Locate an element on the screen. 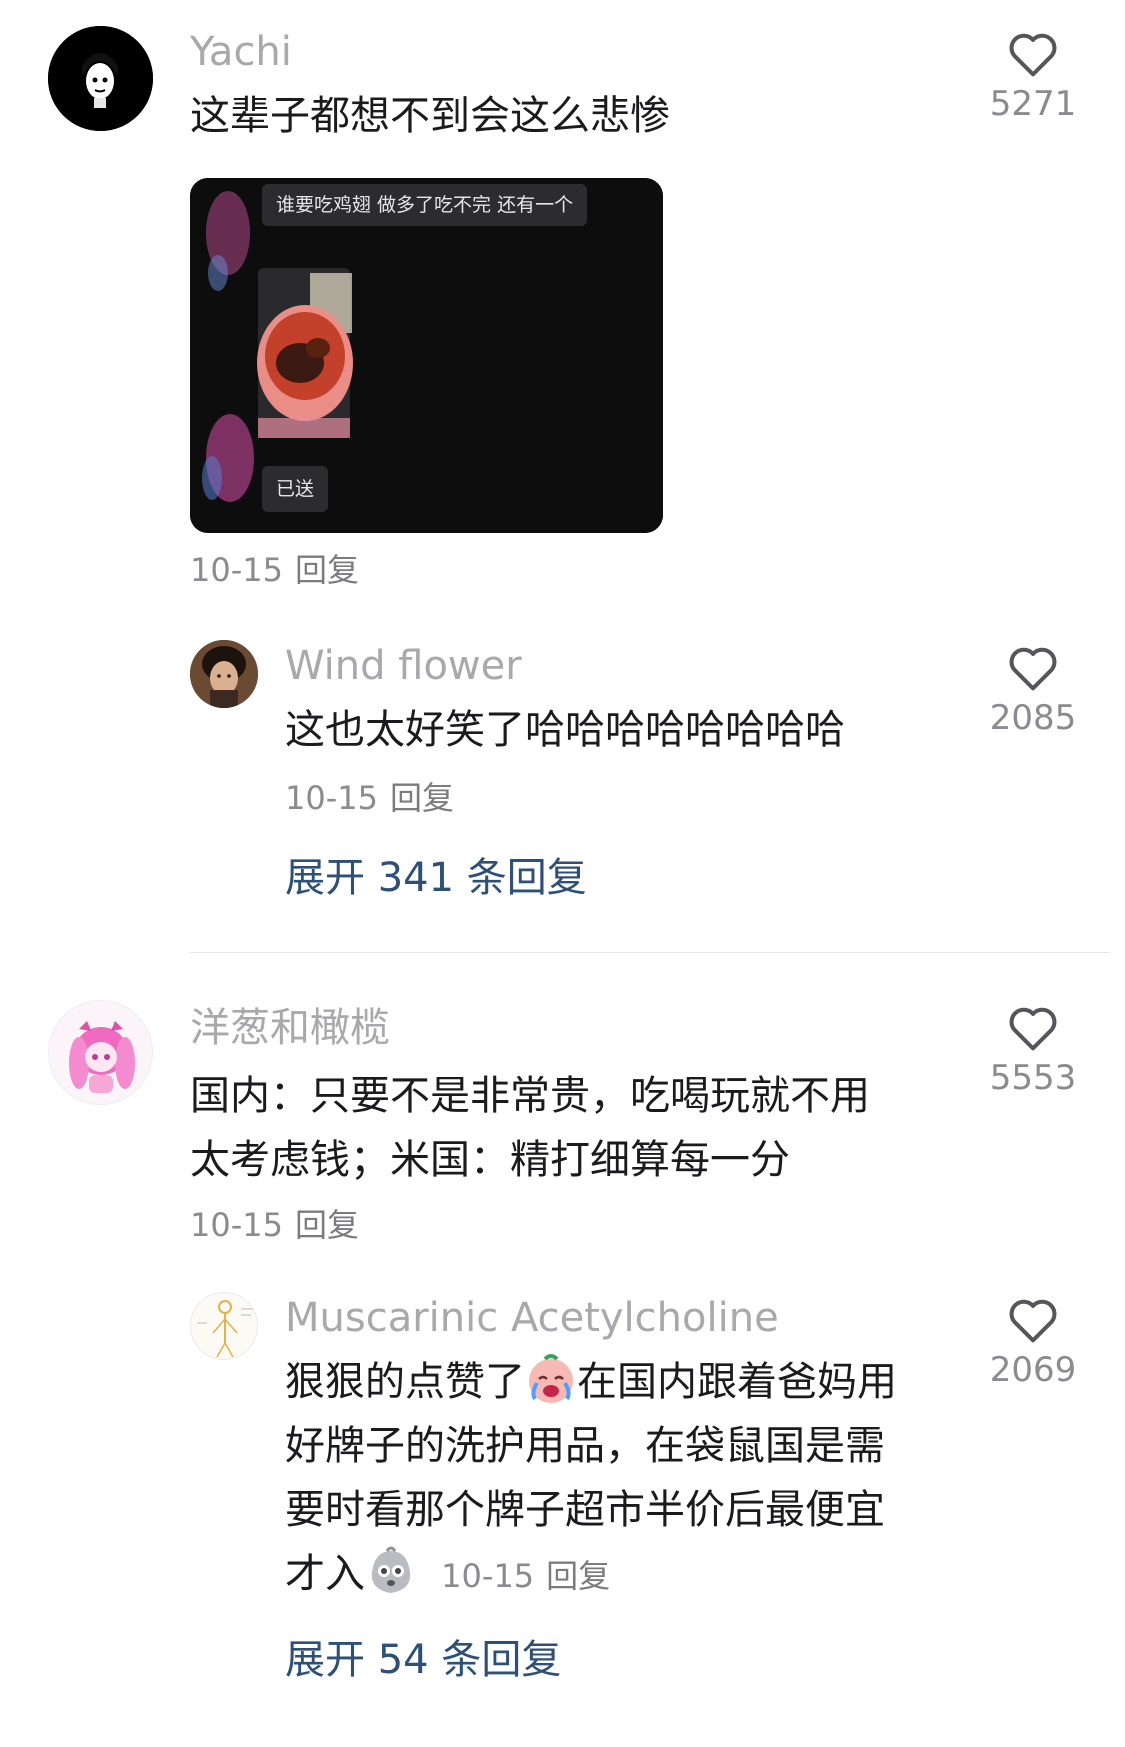  reply-text: 这也太好笑了哈哈哈哈哈哈哈哈 is located at coordinates (565, 730).